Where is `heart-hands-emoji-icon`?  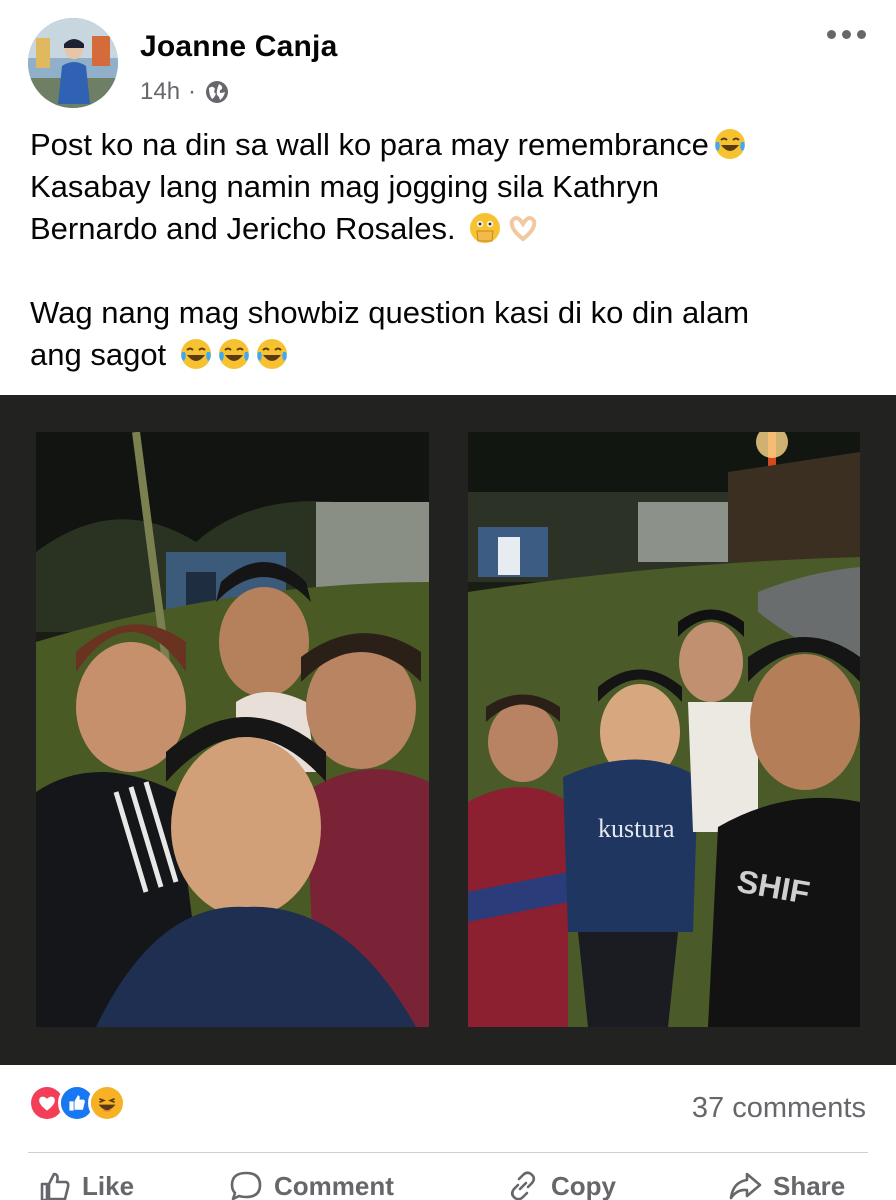 heart-hands-emoji-icon is located at coordinates (523, 229).